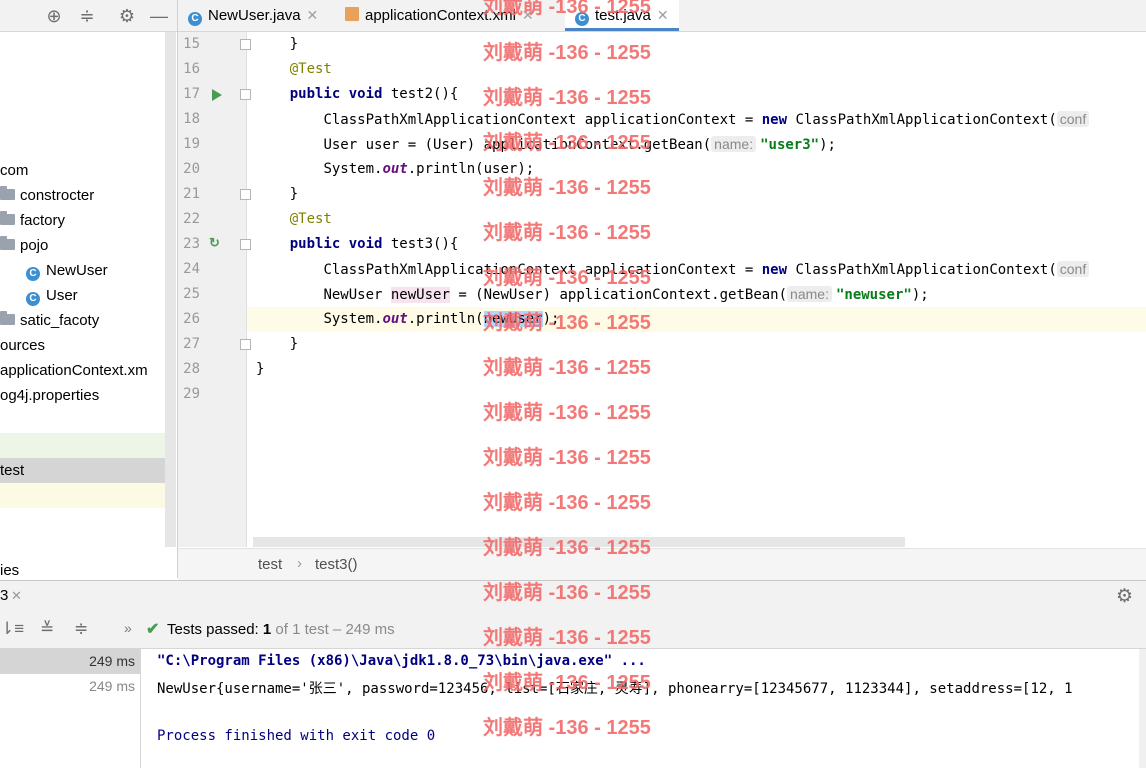  I want to click on sidebar-scrollbar, so click(170, 289).